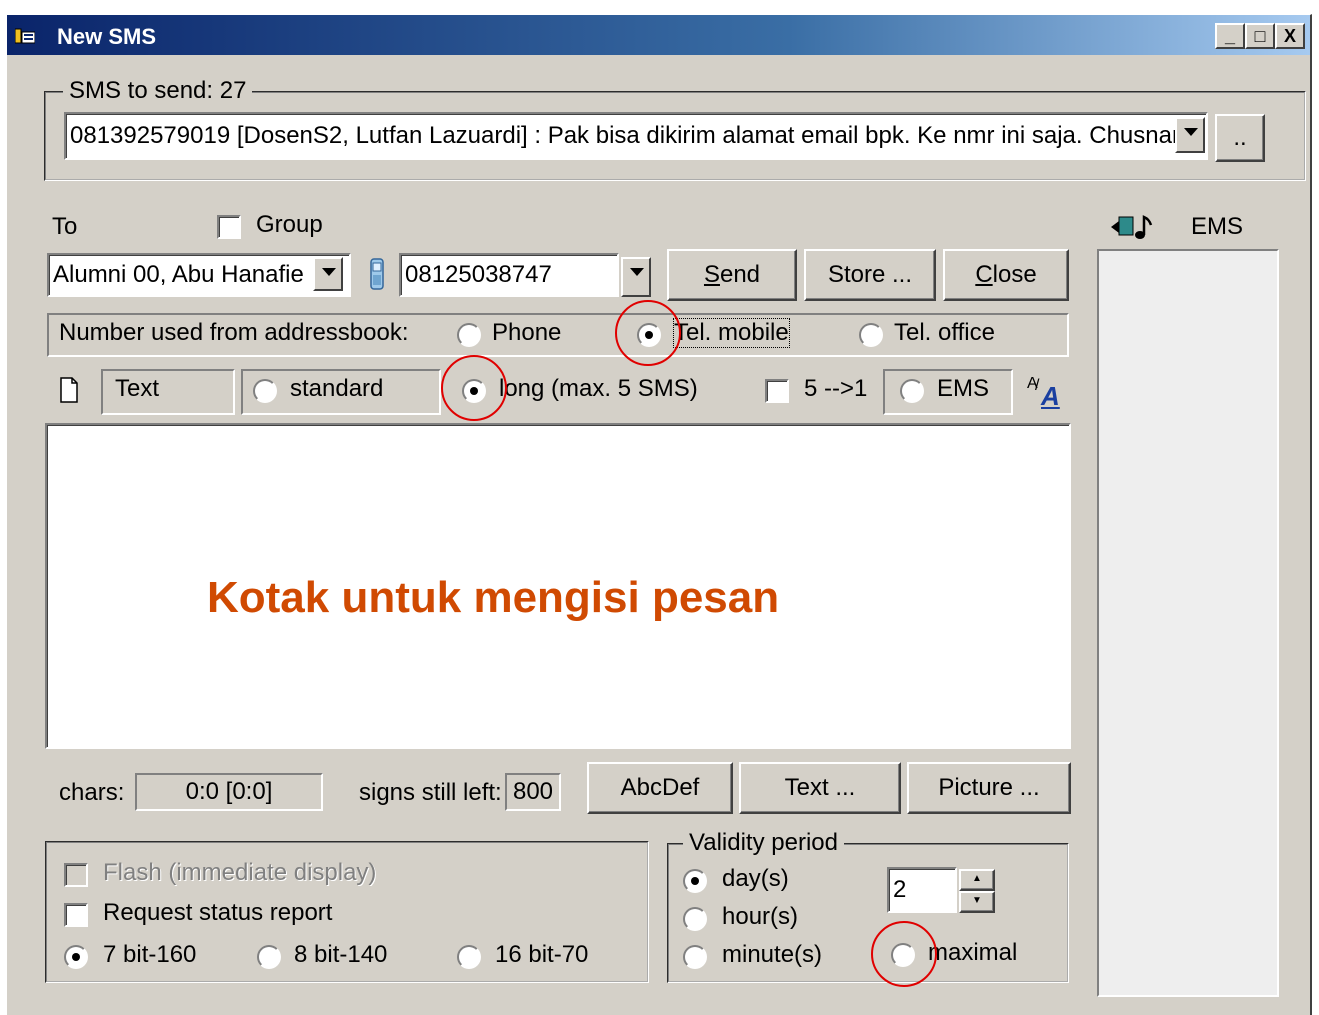  What do you see at coordinates (777, 391) in the screenshot?
I see `combine-checkbox` at bounding box center [777, 391].